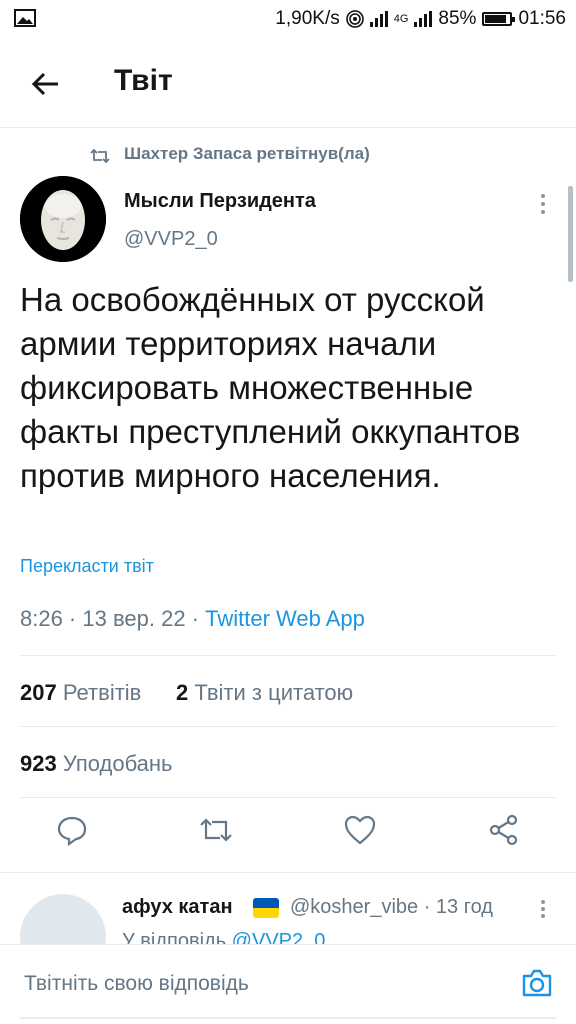  What do you see at coordinates (143, 80) in the screenshot?
I see `page-title: Твіт` at bounding box center [143, 80].